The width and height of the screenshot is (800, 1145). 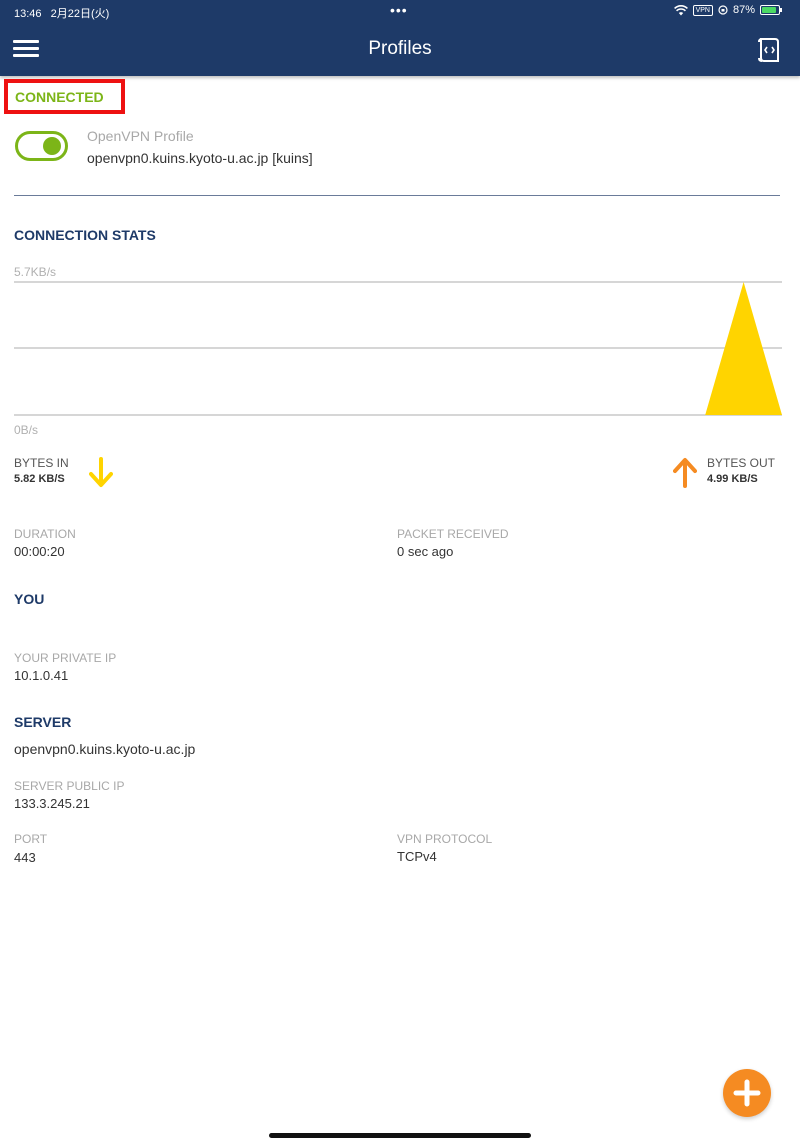 I want to click on status-time: 13:46 2月22日(火), so click(x=61, y=13).